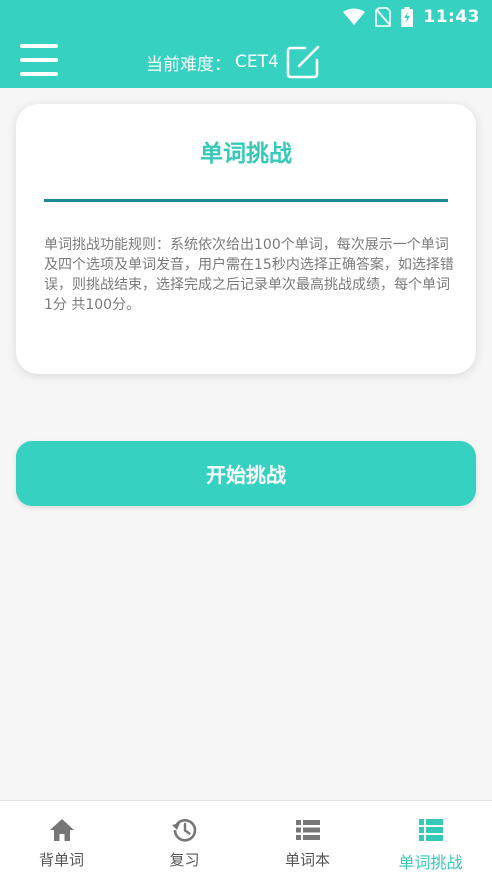 The width and height of the screenshot is (492, 878). I want to click on nav-item-memorize: 背单词, so click(61, 839).